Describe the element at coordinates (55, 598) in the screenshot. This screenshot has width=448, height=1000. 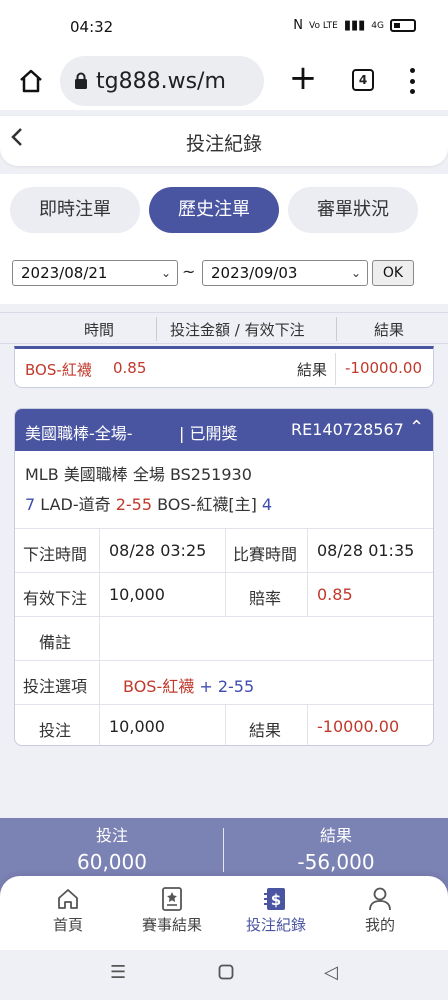
I see `valid-bet-label: 有效下注` at that location.